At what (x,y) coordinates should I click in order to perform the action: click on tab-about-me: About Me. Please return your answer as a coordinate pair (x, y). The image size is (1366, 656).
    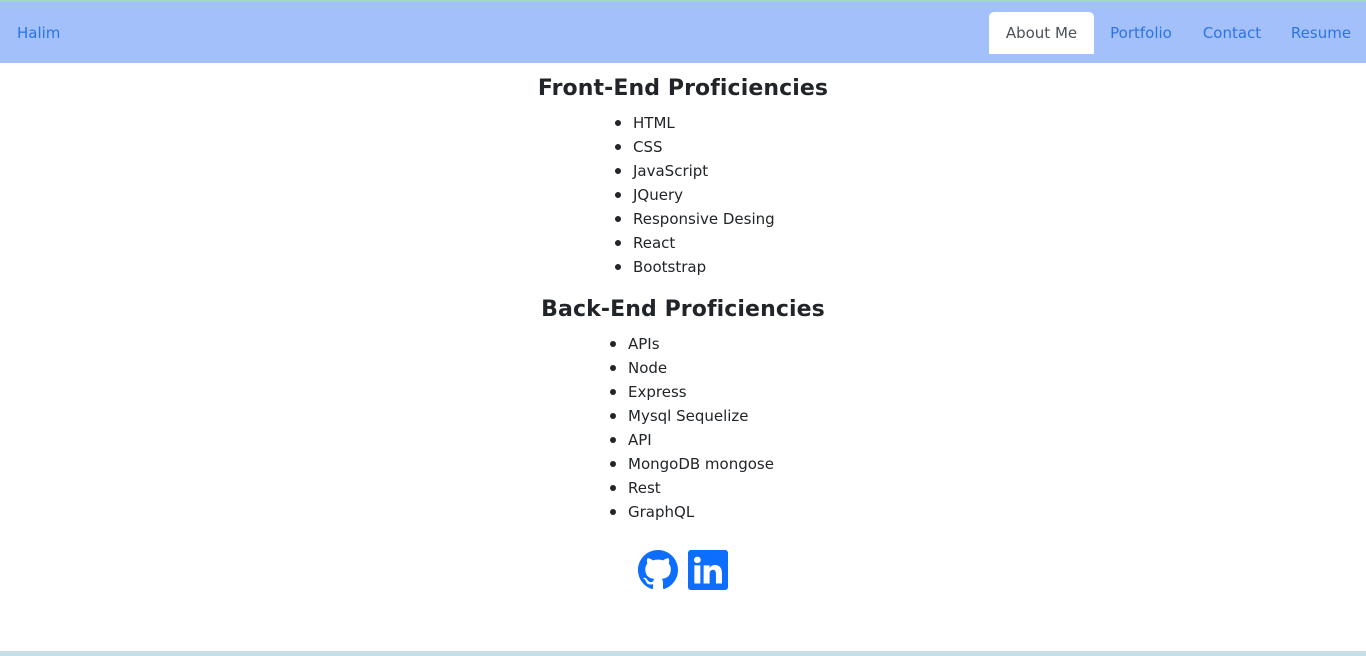
    Looking at the image, I should click on (1041, 33).